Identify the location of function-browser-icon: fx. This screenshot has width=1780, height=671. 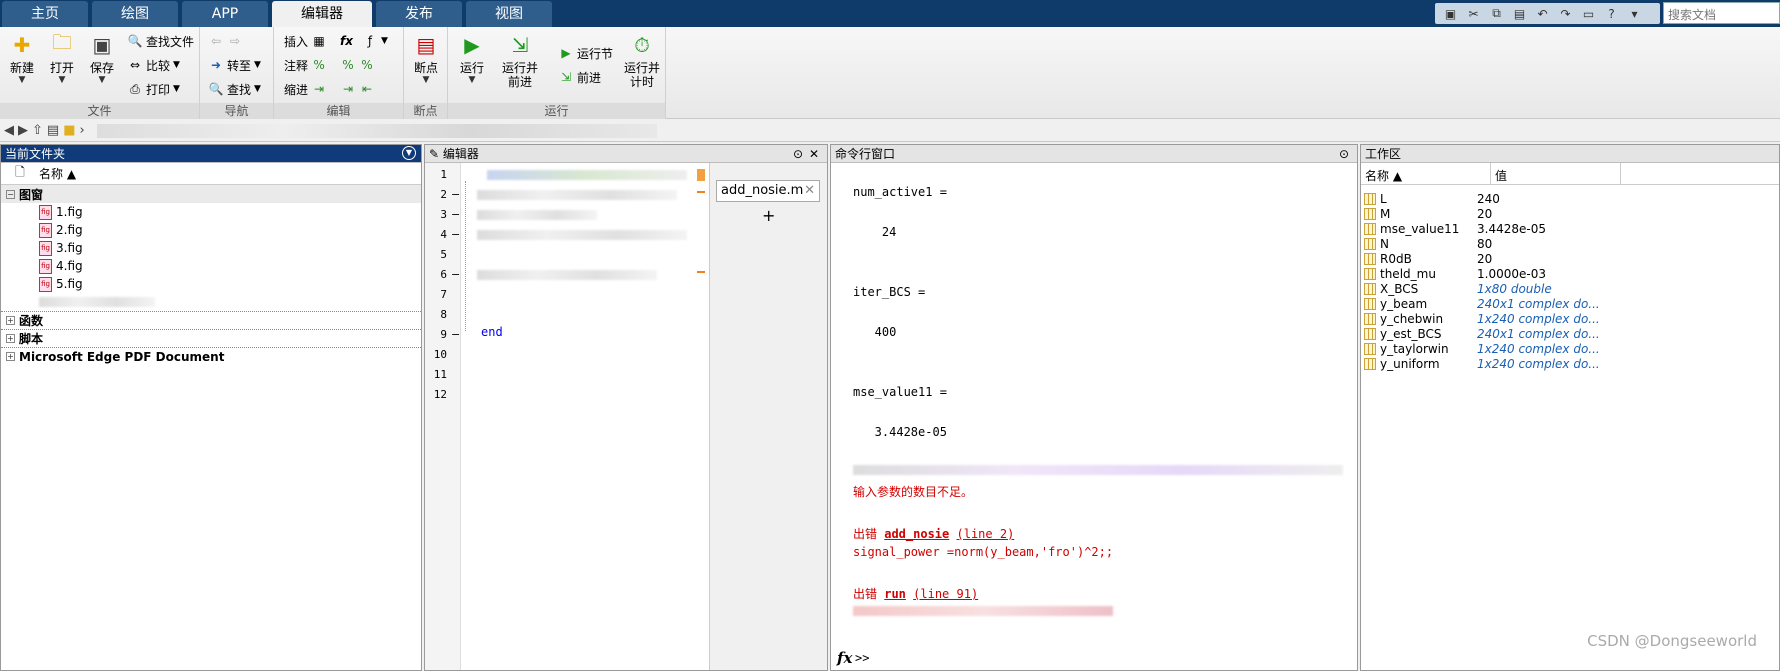
(844, 658).